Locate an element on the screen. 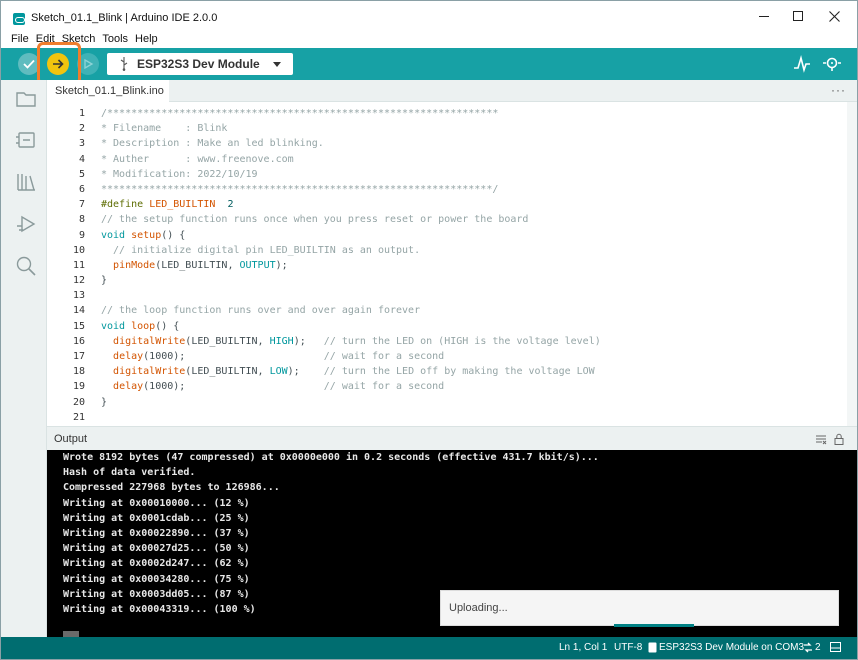  tab-label: Sketch_01.1_Blink.ino is located at coordinates (109, 91).